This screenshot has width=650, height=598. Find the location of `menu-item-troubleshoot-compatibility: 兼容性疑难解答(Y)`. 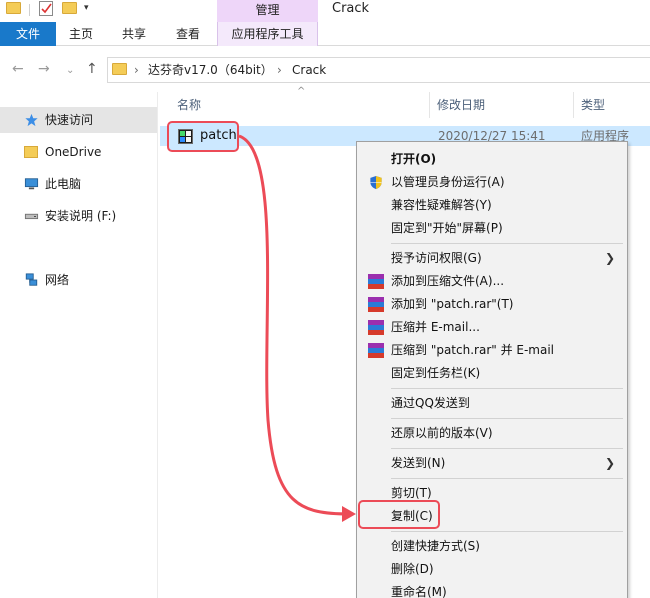

menu-item-troubleshoot-compatibility: 兼容性疑难解答(Y) is located at coordinates (492, 205).